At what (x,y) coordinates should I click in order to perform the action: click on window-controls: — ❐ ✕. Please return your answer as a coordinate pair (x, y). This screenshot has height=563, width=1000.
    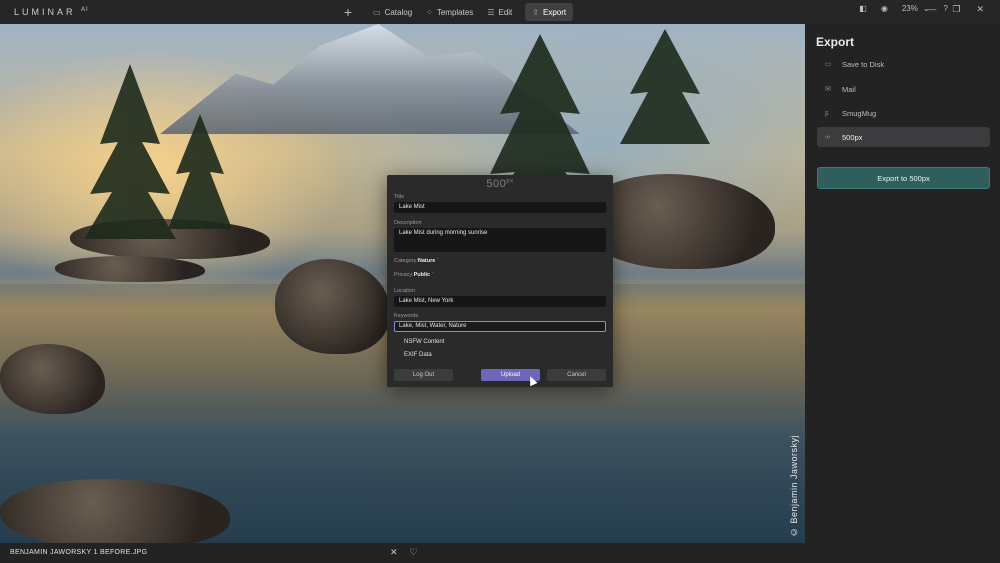
    Looking at the image, I should click on (963, 9).